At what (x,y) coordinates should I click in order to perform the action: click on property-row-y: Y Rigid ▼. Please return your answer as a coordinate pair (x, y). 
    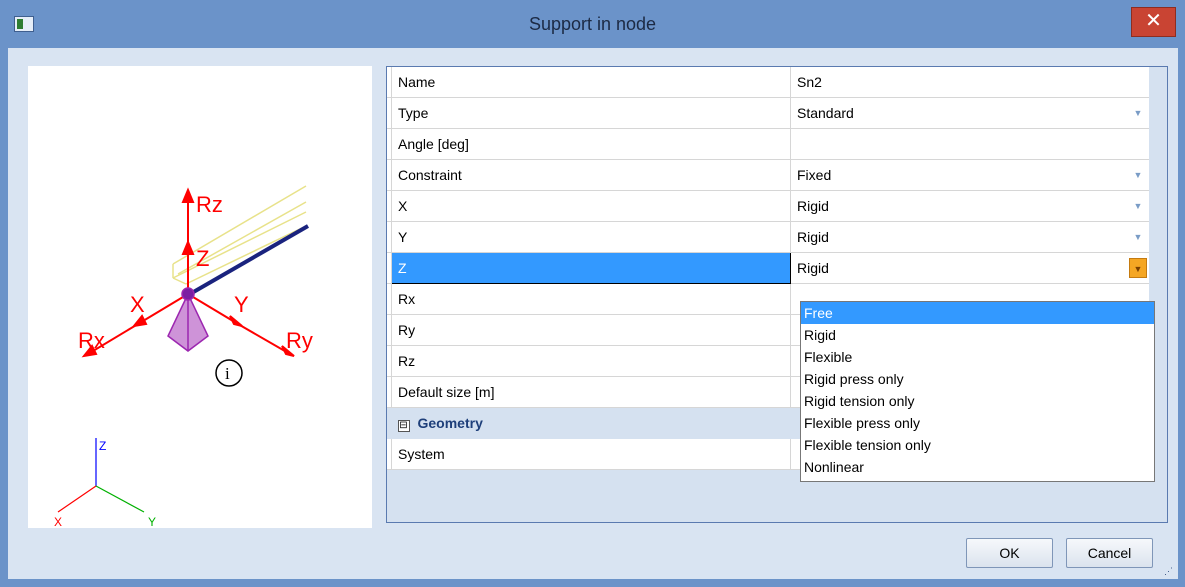
    Looking at the image, I should click on (768, 237).